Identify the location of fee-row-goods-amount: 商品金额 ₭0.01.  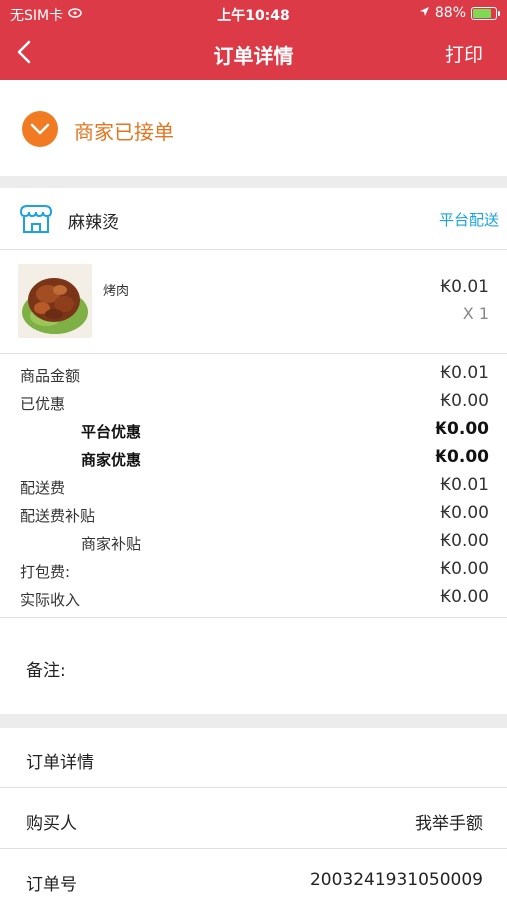
(253, 374).